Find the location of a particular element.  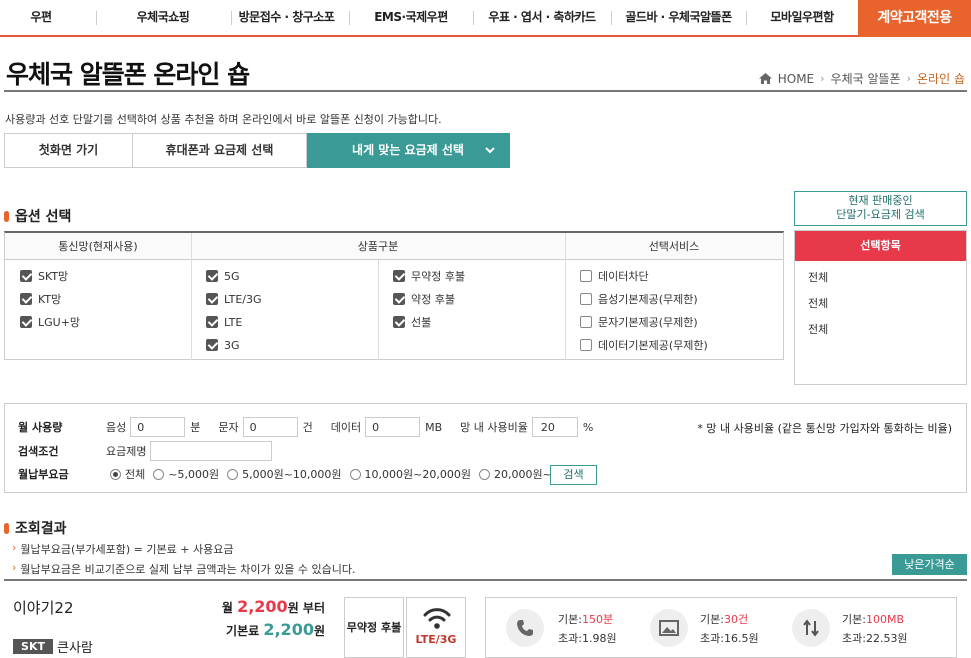

checkbox-contract-postpaid: 약정 후불 is located at coordinates (429, 299).